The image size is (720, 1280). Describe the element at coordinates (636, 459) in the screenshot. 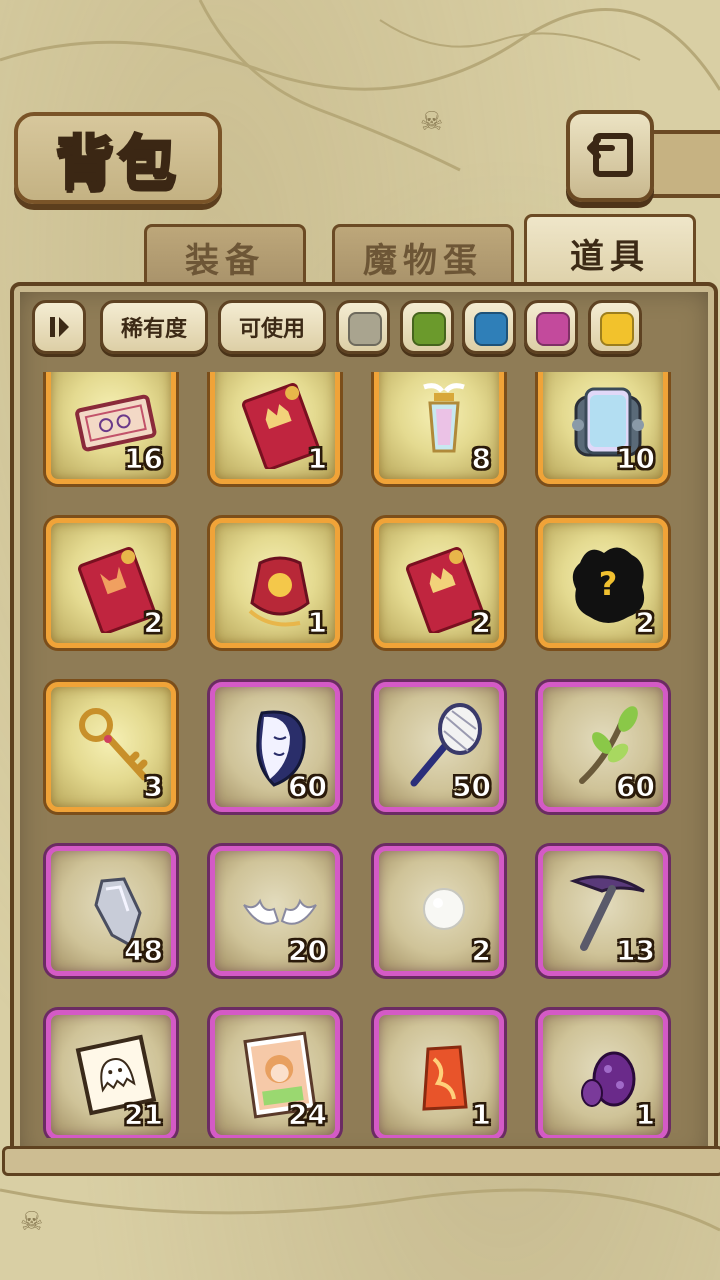

I see `item-count: 10` at that location.